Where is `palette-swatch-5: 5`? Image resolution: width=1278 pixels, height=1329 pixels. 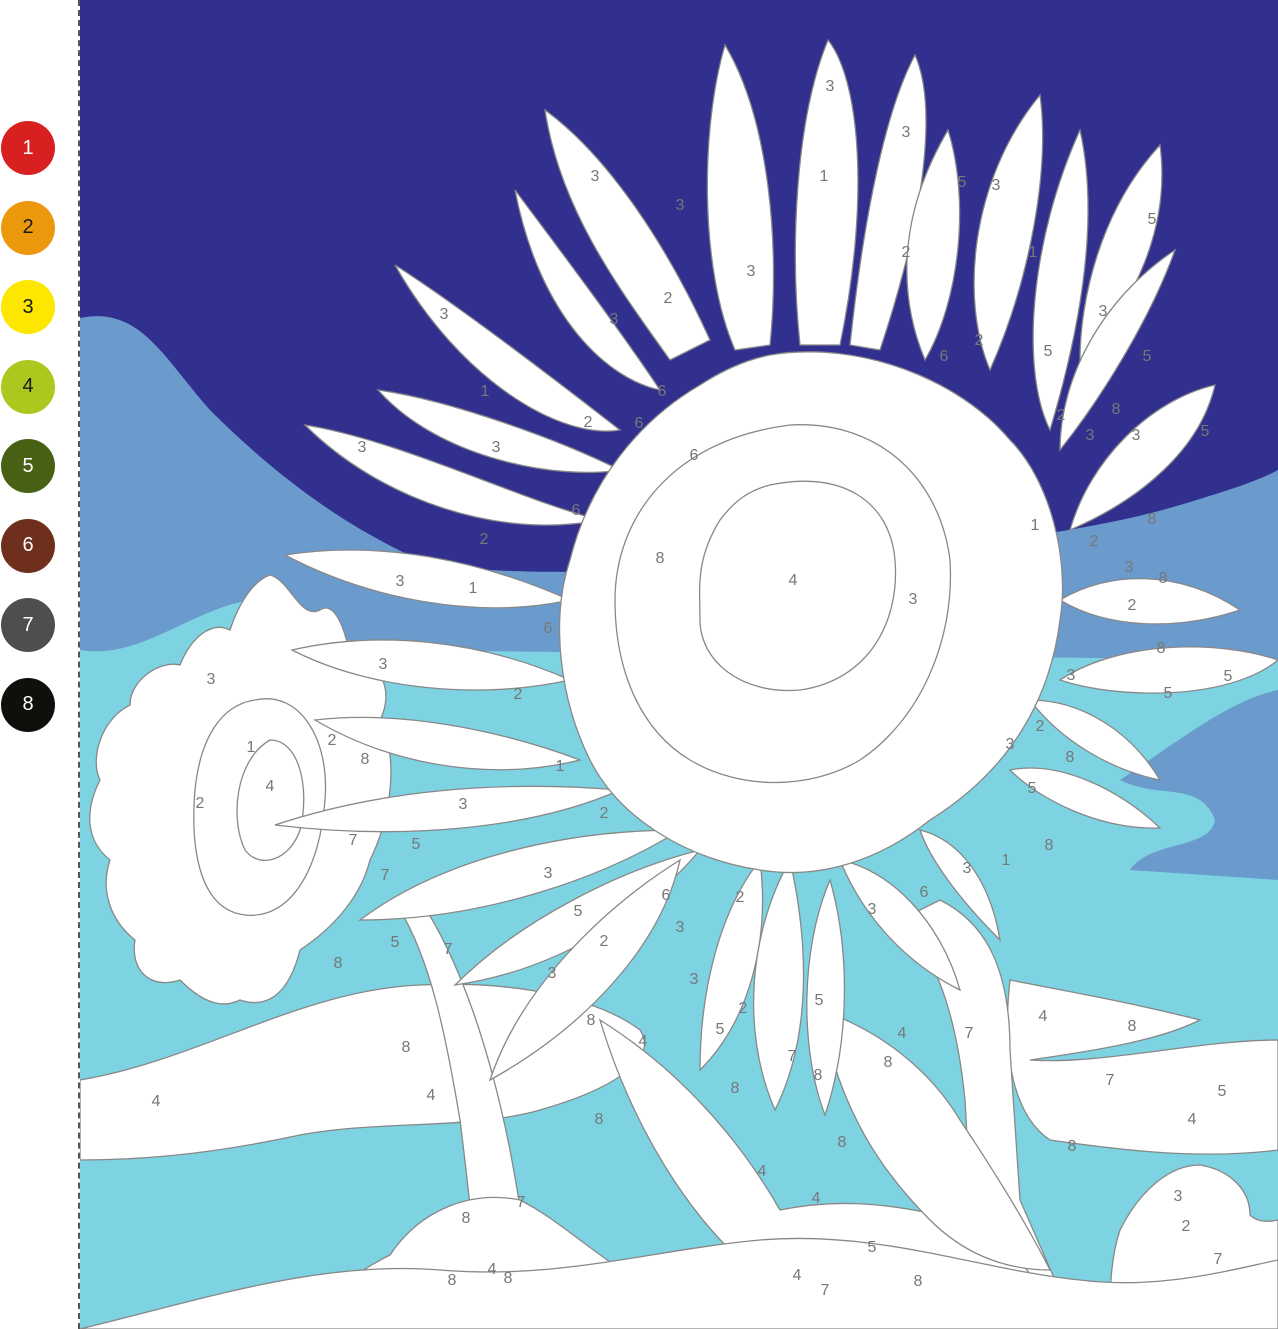
palette-swatch-5: 5 is located at coordinates (28, 466).